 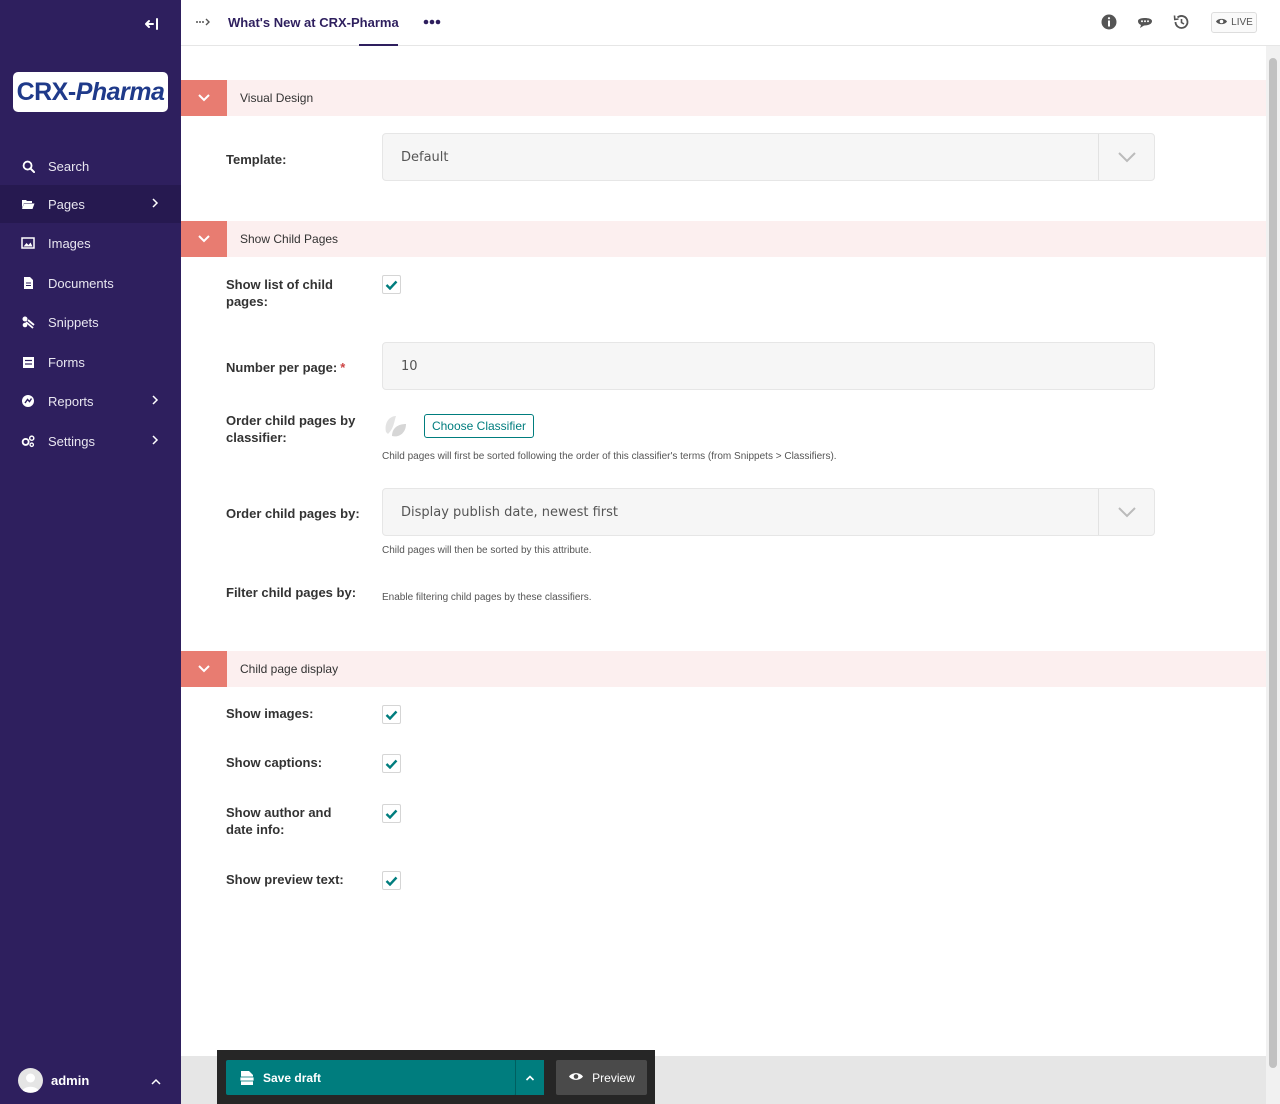 I want to click on user-name: admin, so click(x=70, y=1080).